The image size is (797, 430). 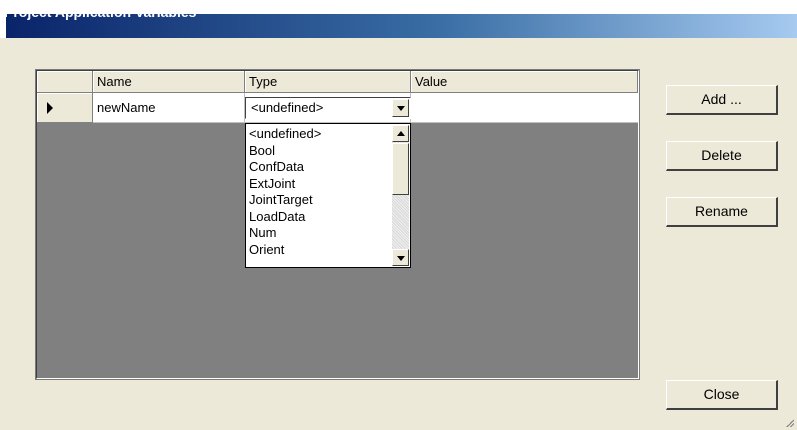 What do you see at coordinates (285, 167) in the screenshot?
I see `type-option: ConfData` at bounding box center [285, 167].